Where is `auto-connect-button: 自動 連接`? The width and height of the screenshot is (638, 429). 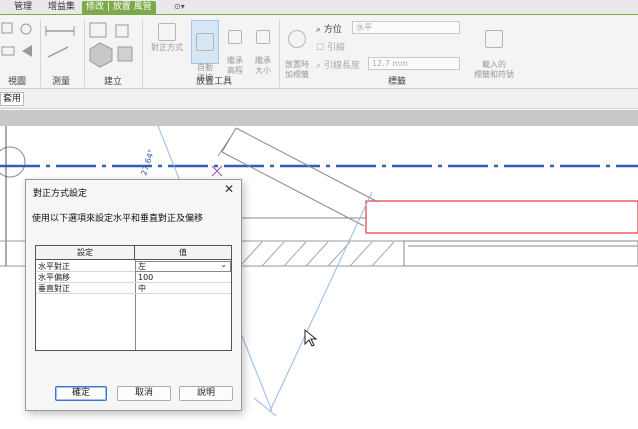
auto-connect-button: 自動 連接 is located at coordinates (205, 51).